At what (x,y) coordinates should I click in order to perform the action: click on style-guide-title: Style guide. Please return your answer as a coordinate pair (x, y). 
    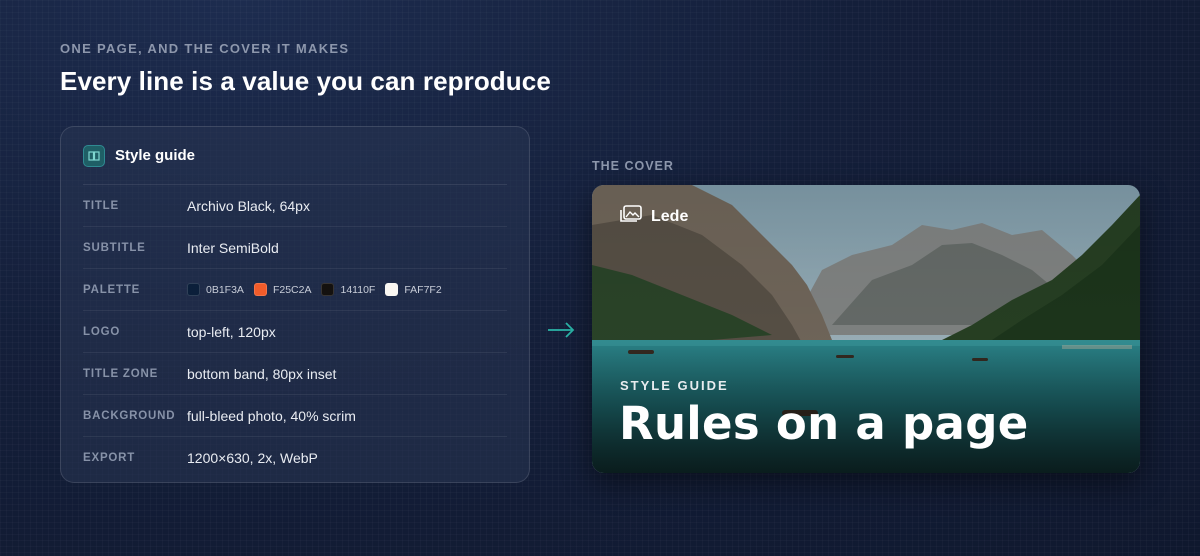
    Looking at the image, I should click on (155, 155).